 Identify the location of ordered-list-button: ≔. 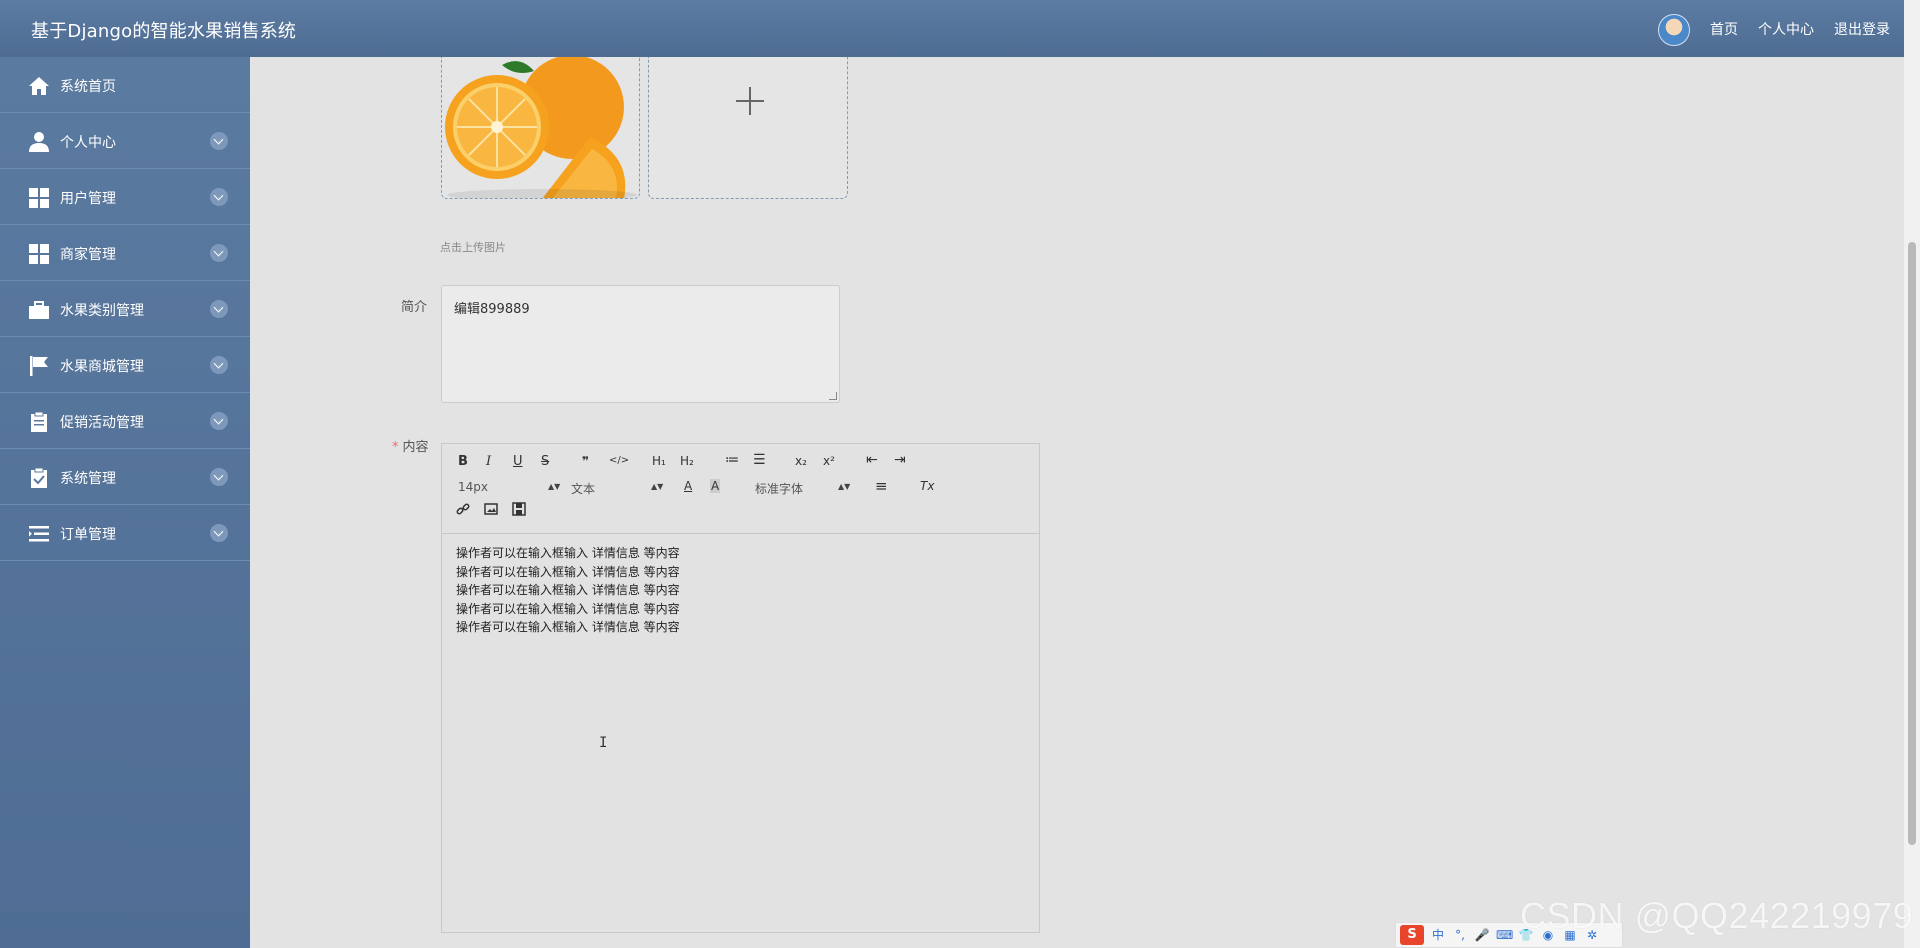
(732, 460).